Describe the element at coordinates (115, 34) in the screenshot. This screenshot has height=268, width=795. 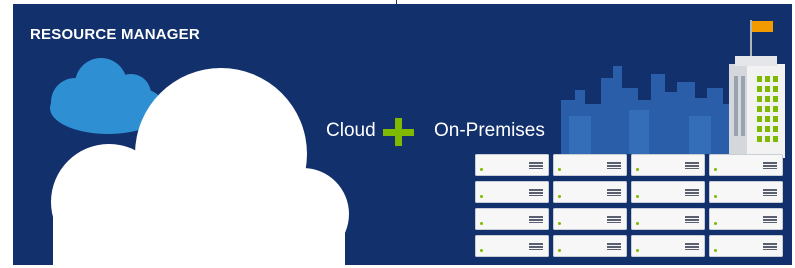
I see `banner-title: RESOURCE MANAGER` at that location.